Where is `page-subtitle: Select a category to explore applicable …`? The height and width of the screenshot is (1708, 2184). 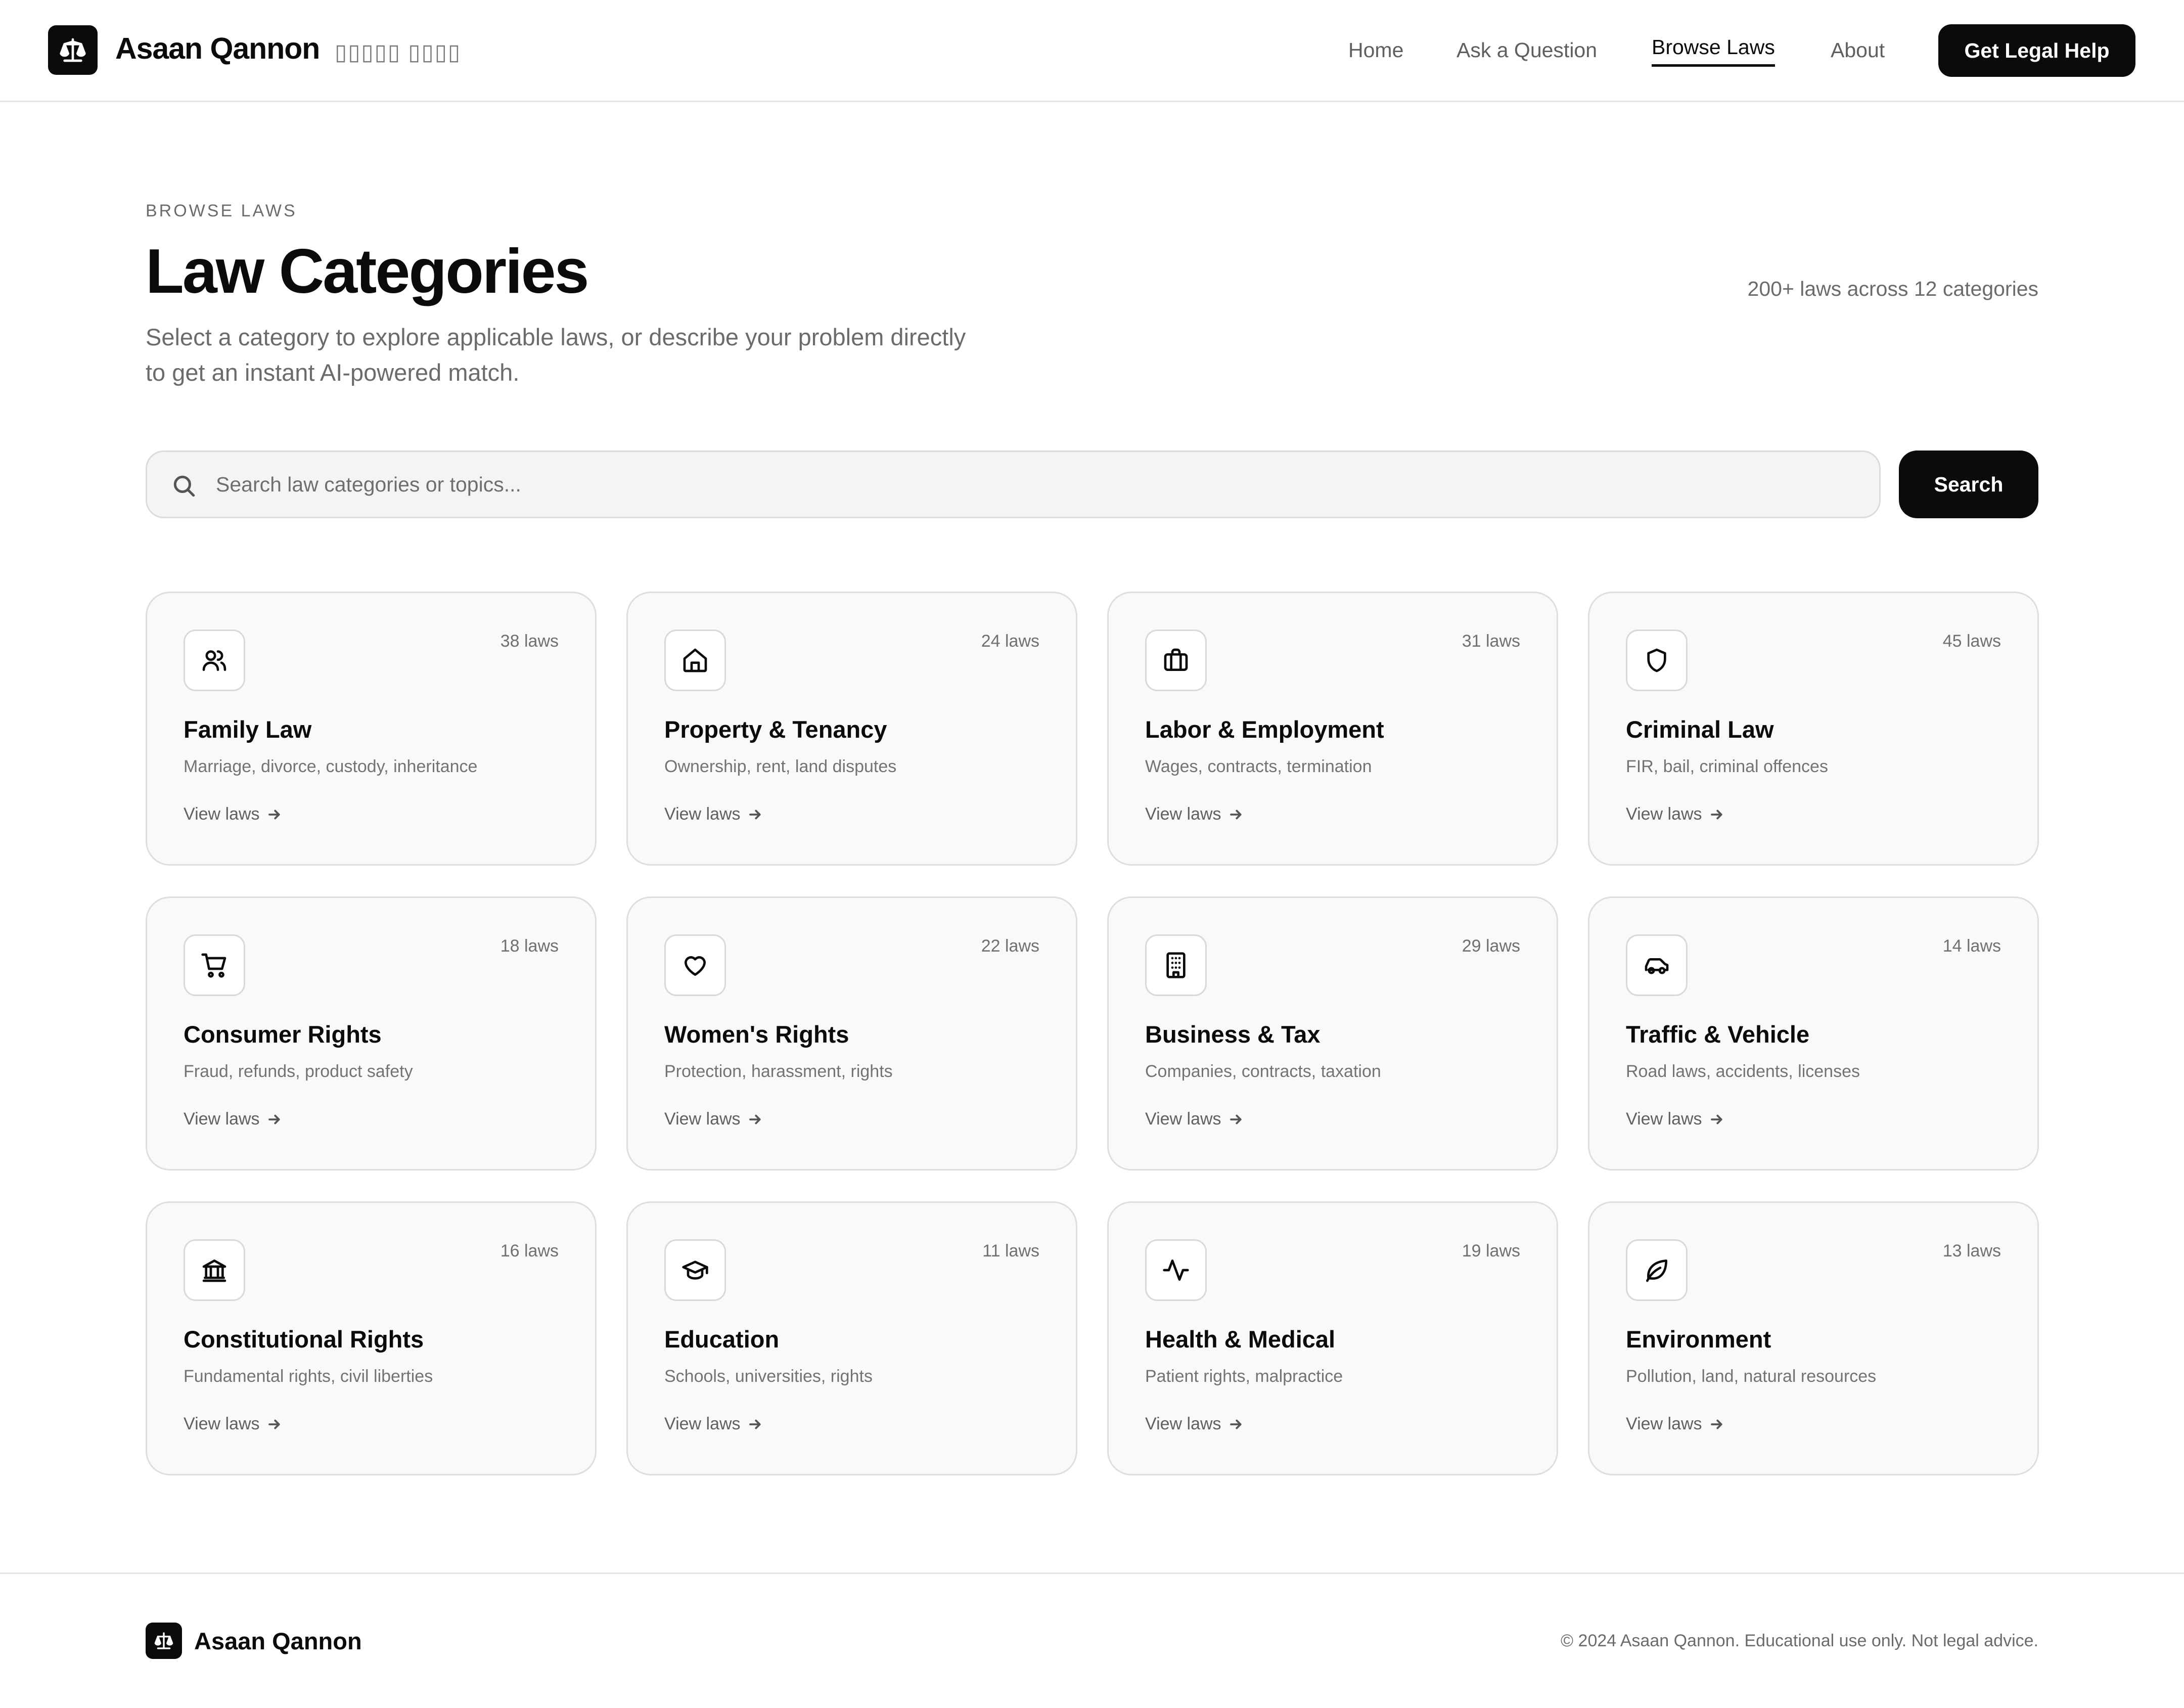 page-subtitle: Select a category to explore applicable … is located at coordinates (595, 355).